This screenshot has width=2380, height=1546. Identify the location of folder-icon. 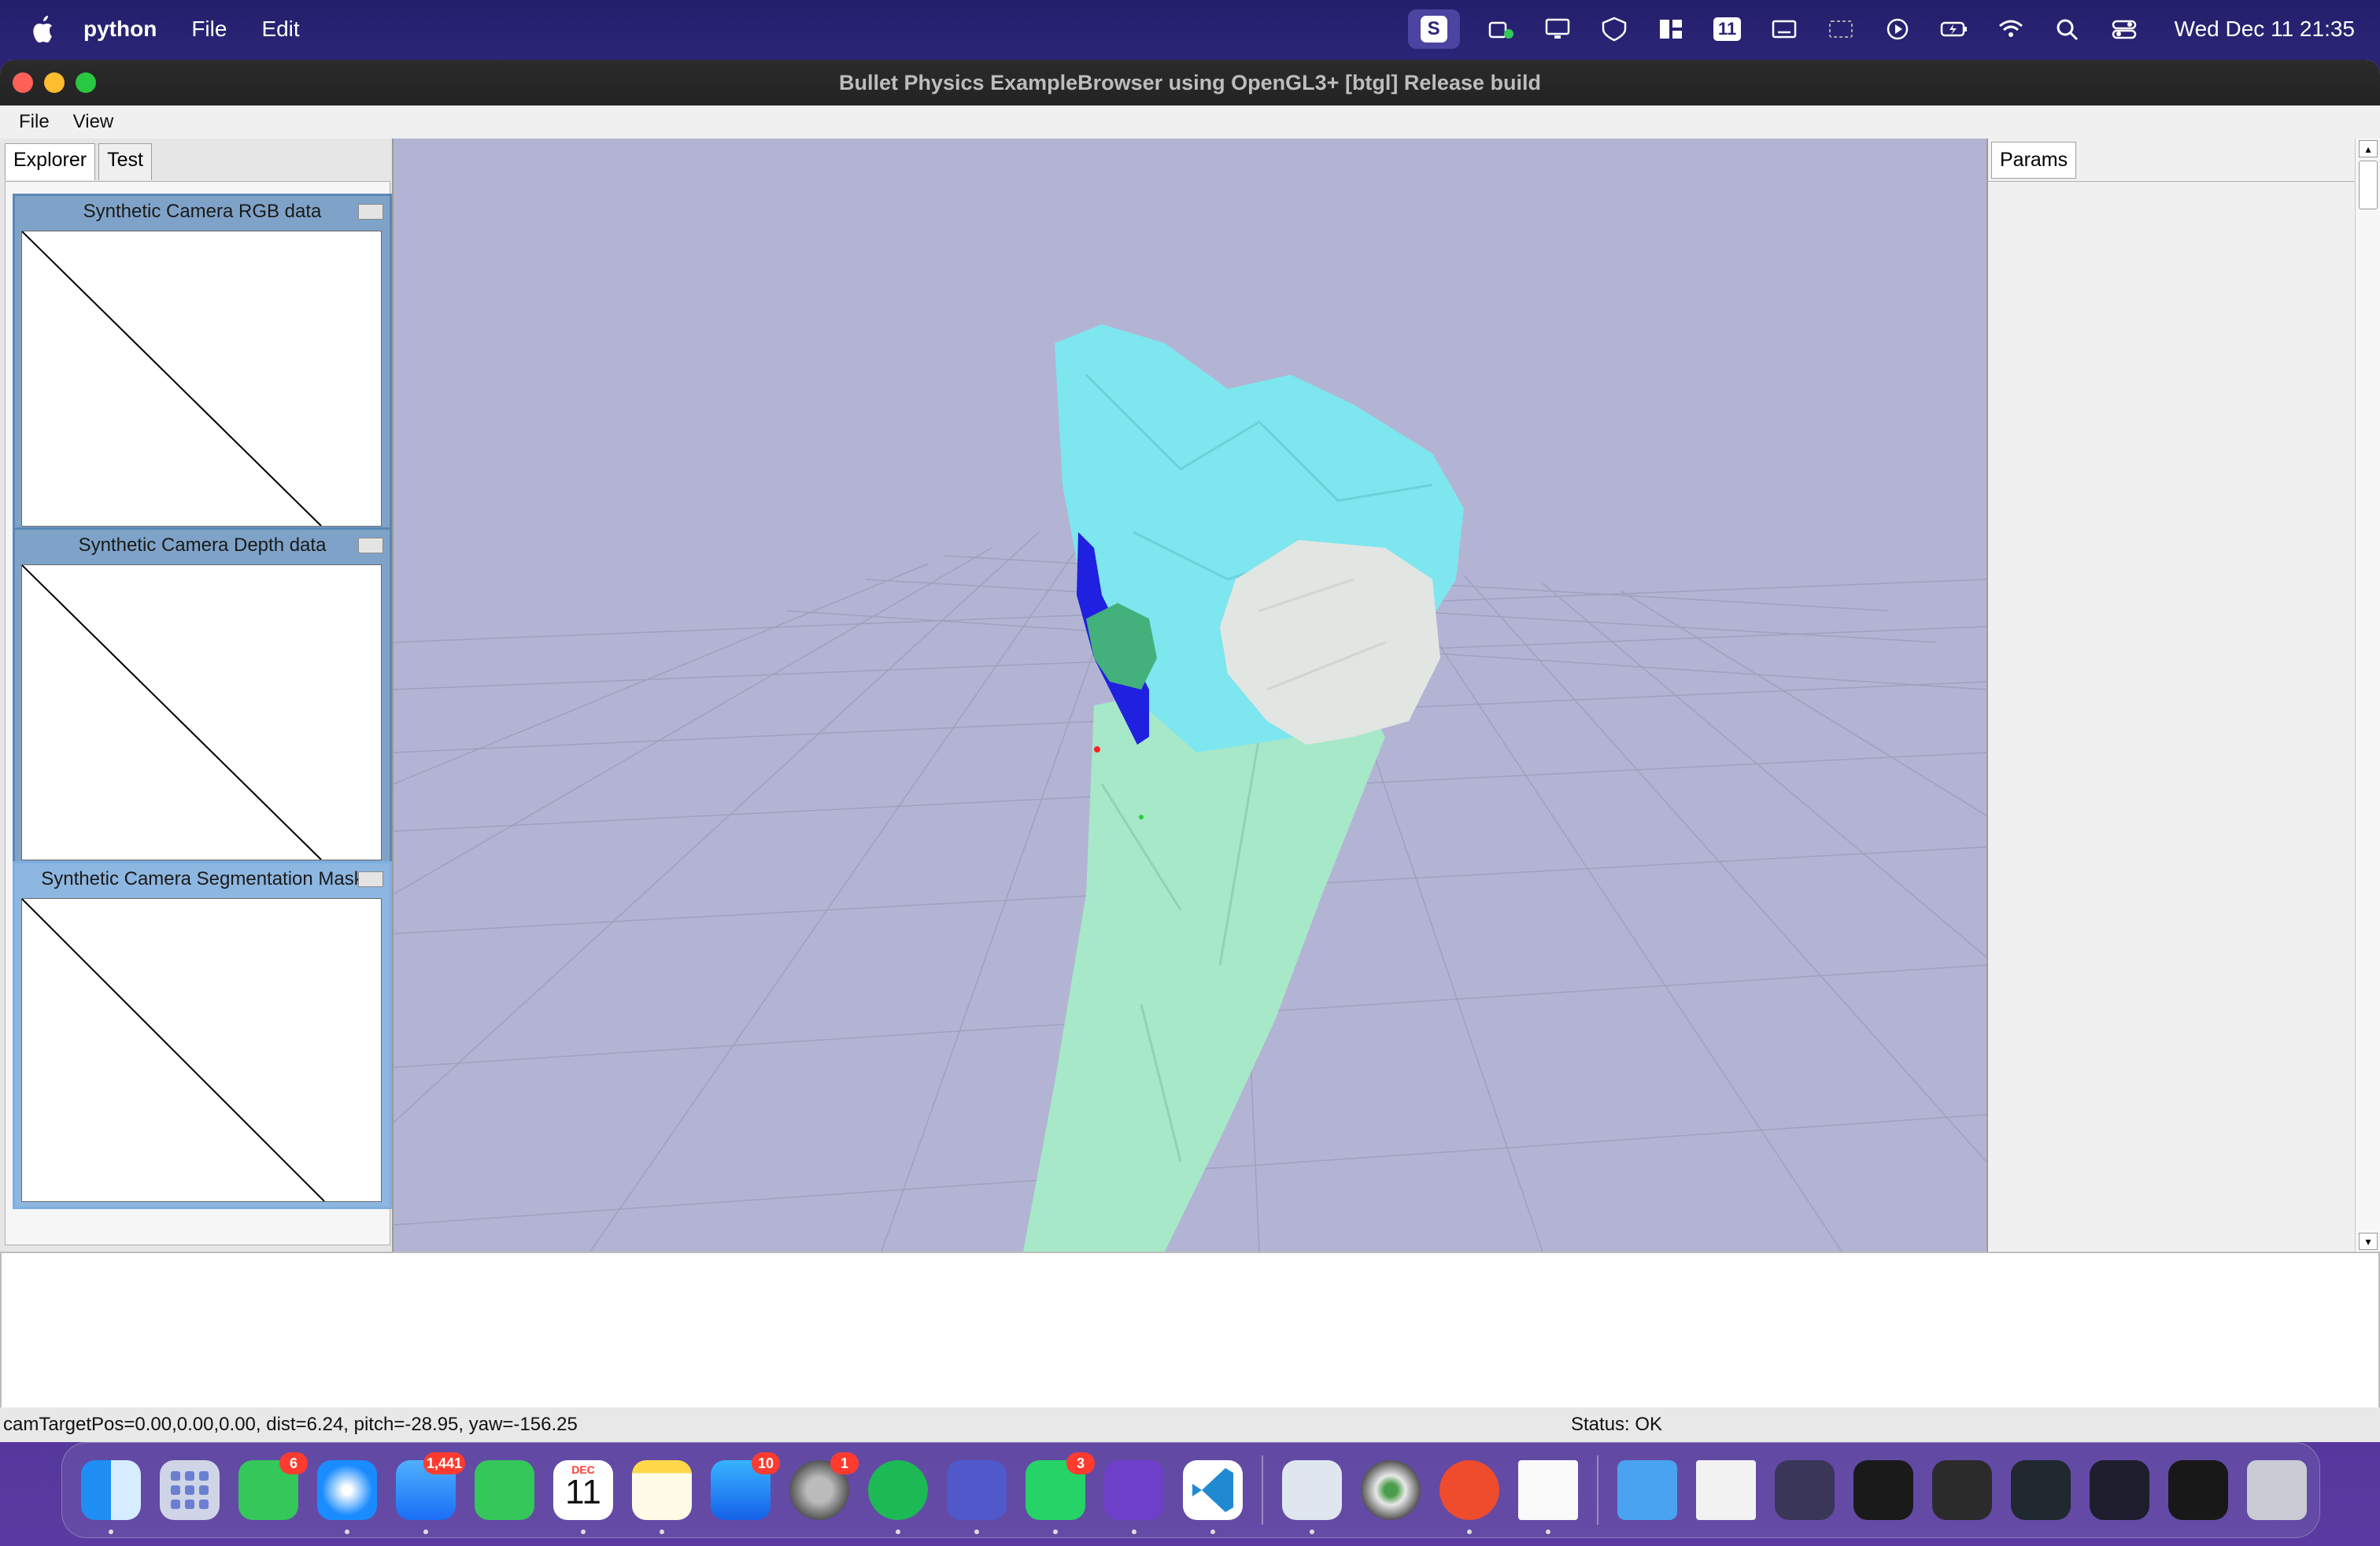
(1647, 1490).